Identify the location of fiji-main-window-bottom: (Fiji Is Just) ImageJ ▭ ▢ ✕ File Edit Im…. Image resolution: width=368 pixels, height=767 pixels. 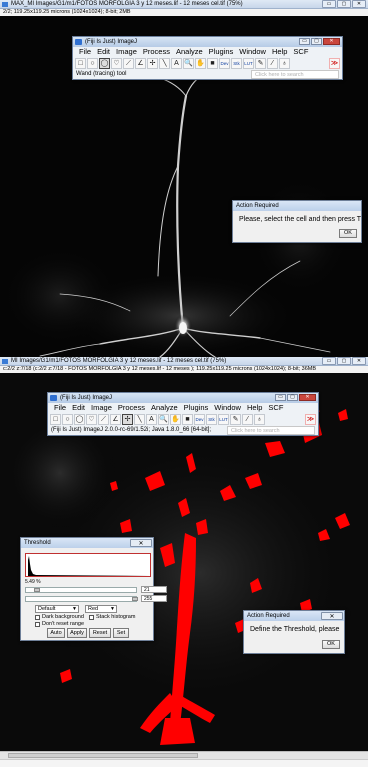
(183, 414).